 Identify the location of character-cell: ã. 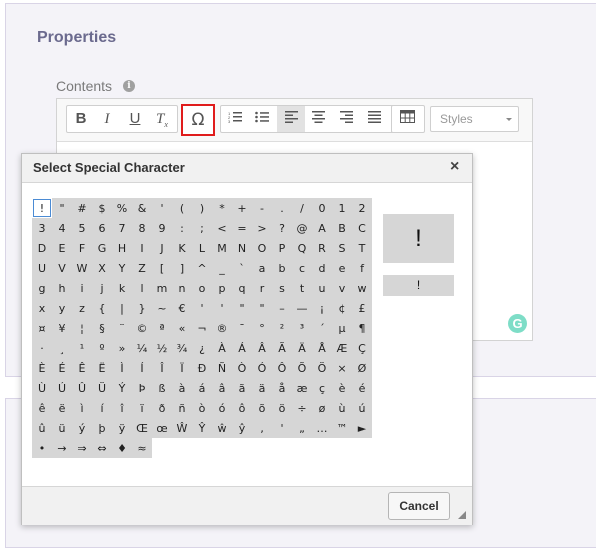
(242, 388).